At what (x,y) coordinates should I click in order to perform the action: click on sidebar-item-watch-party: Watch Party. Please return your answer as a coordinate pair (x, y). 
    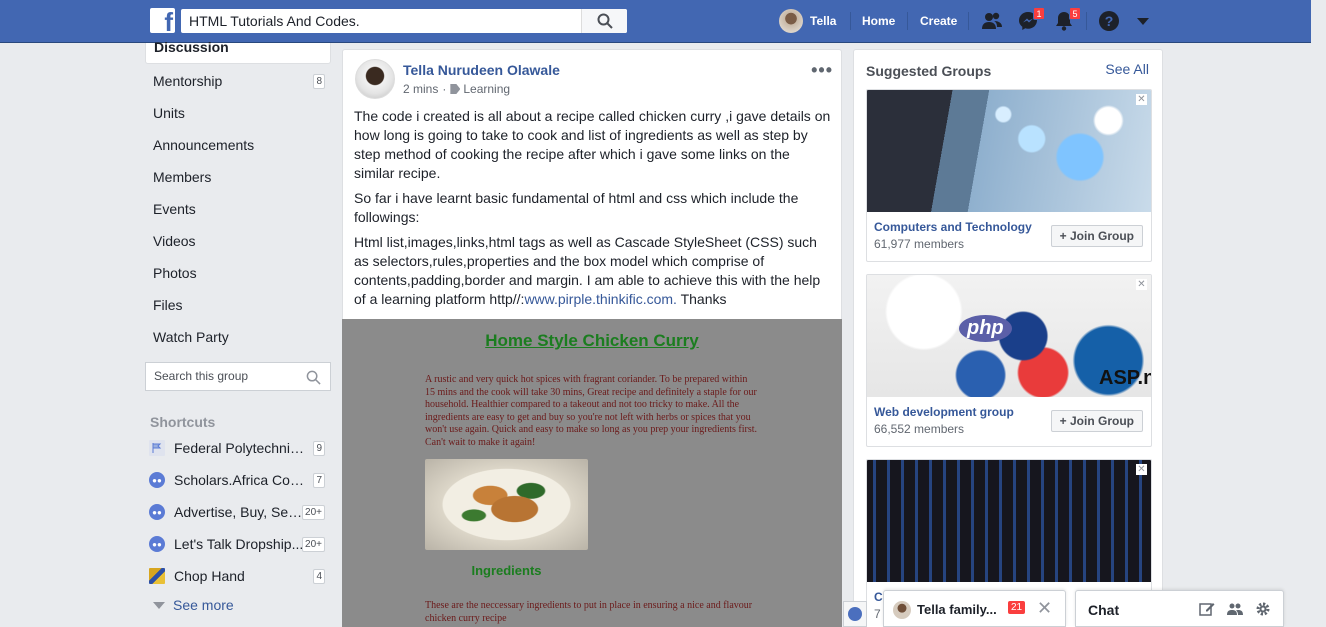
    Looking at the image, I should click on (238, 337).